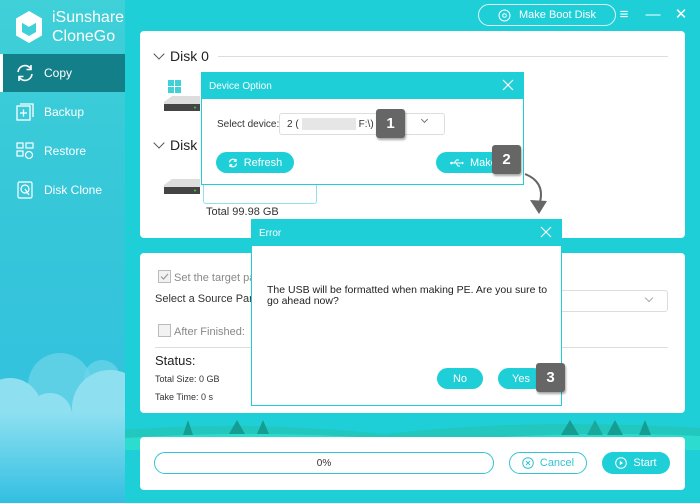 The width and height of the screenshot is (700, 503). Describe the element at coordinates (29, 27) in the screenshot. I see `logo-icon` at that location.